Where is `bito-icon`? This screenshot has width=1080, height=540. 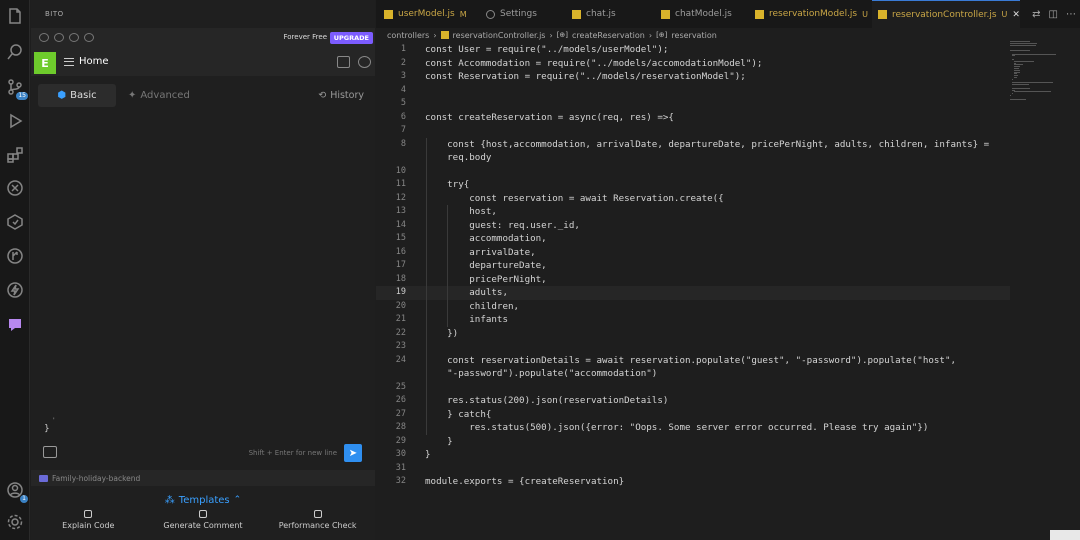 bito-icon is located at coordinates (15, 325).